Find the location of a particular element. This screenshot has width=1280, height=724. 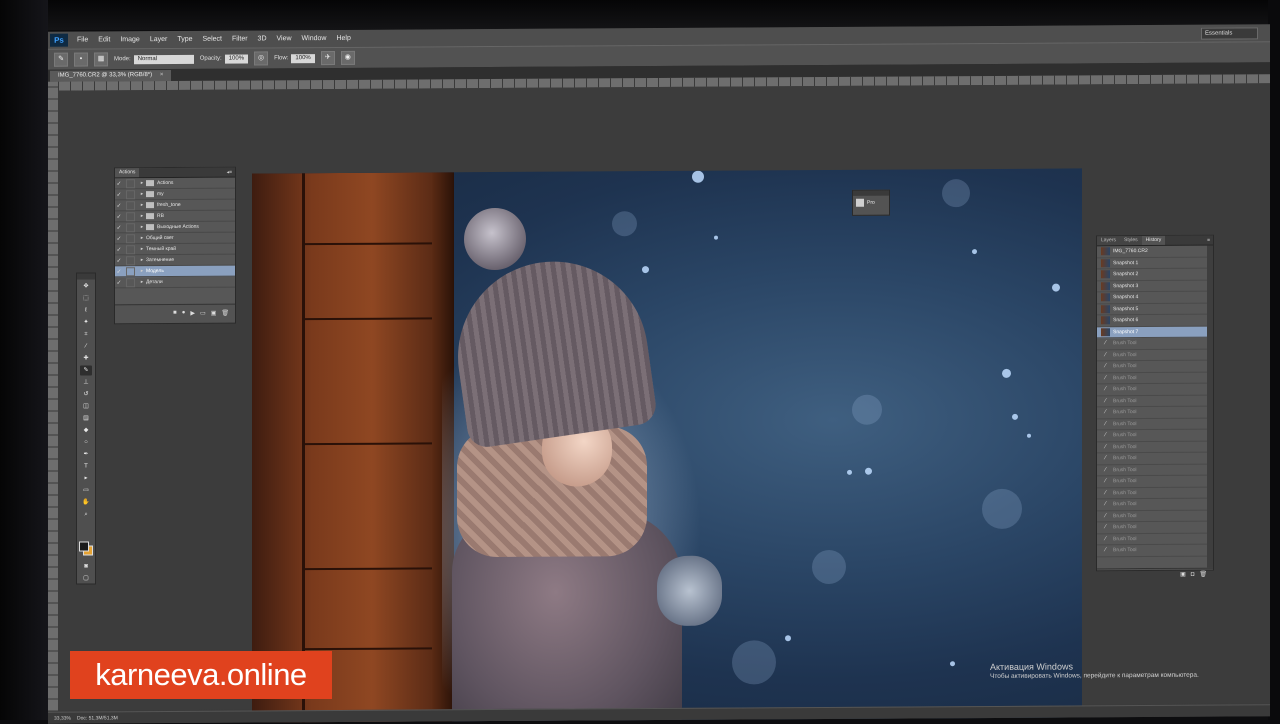

path-selection-tool-icon: ▸ is located at coordinates (86, 478).